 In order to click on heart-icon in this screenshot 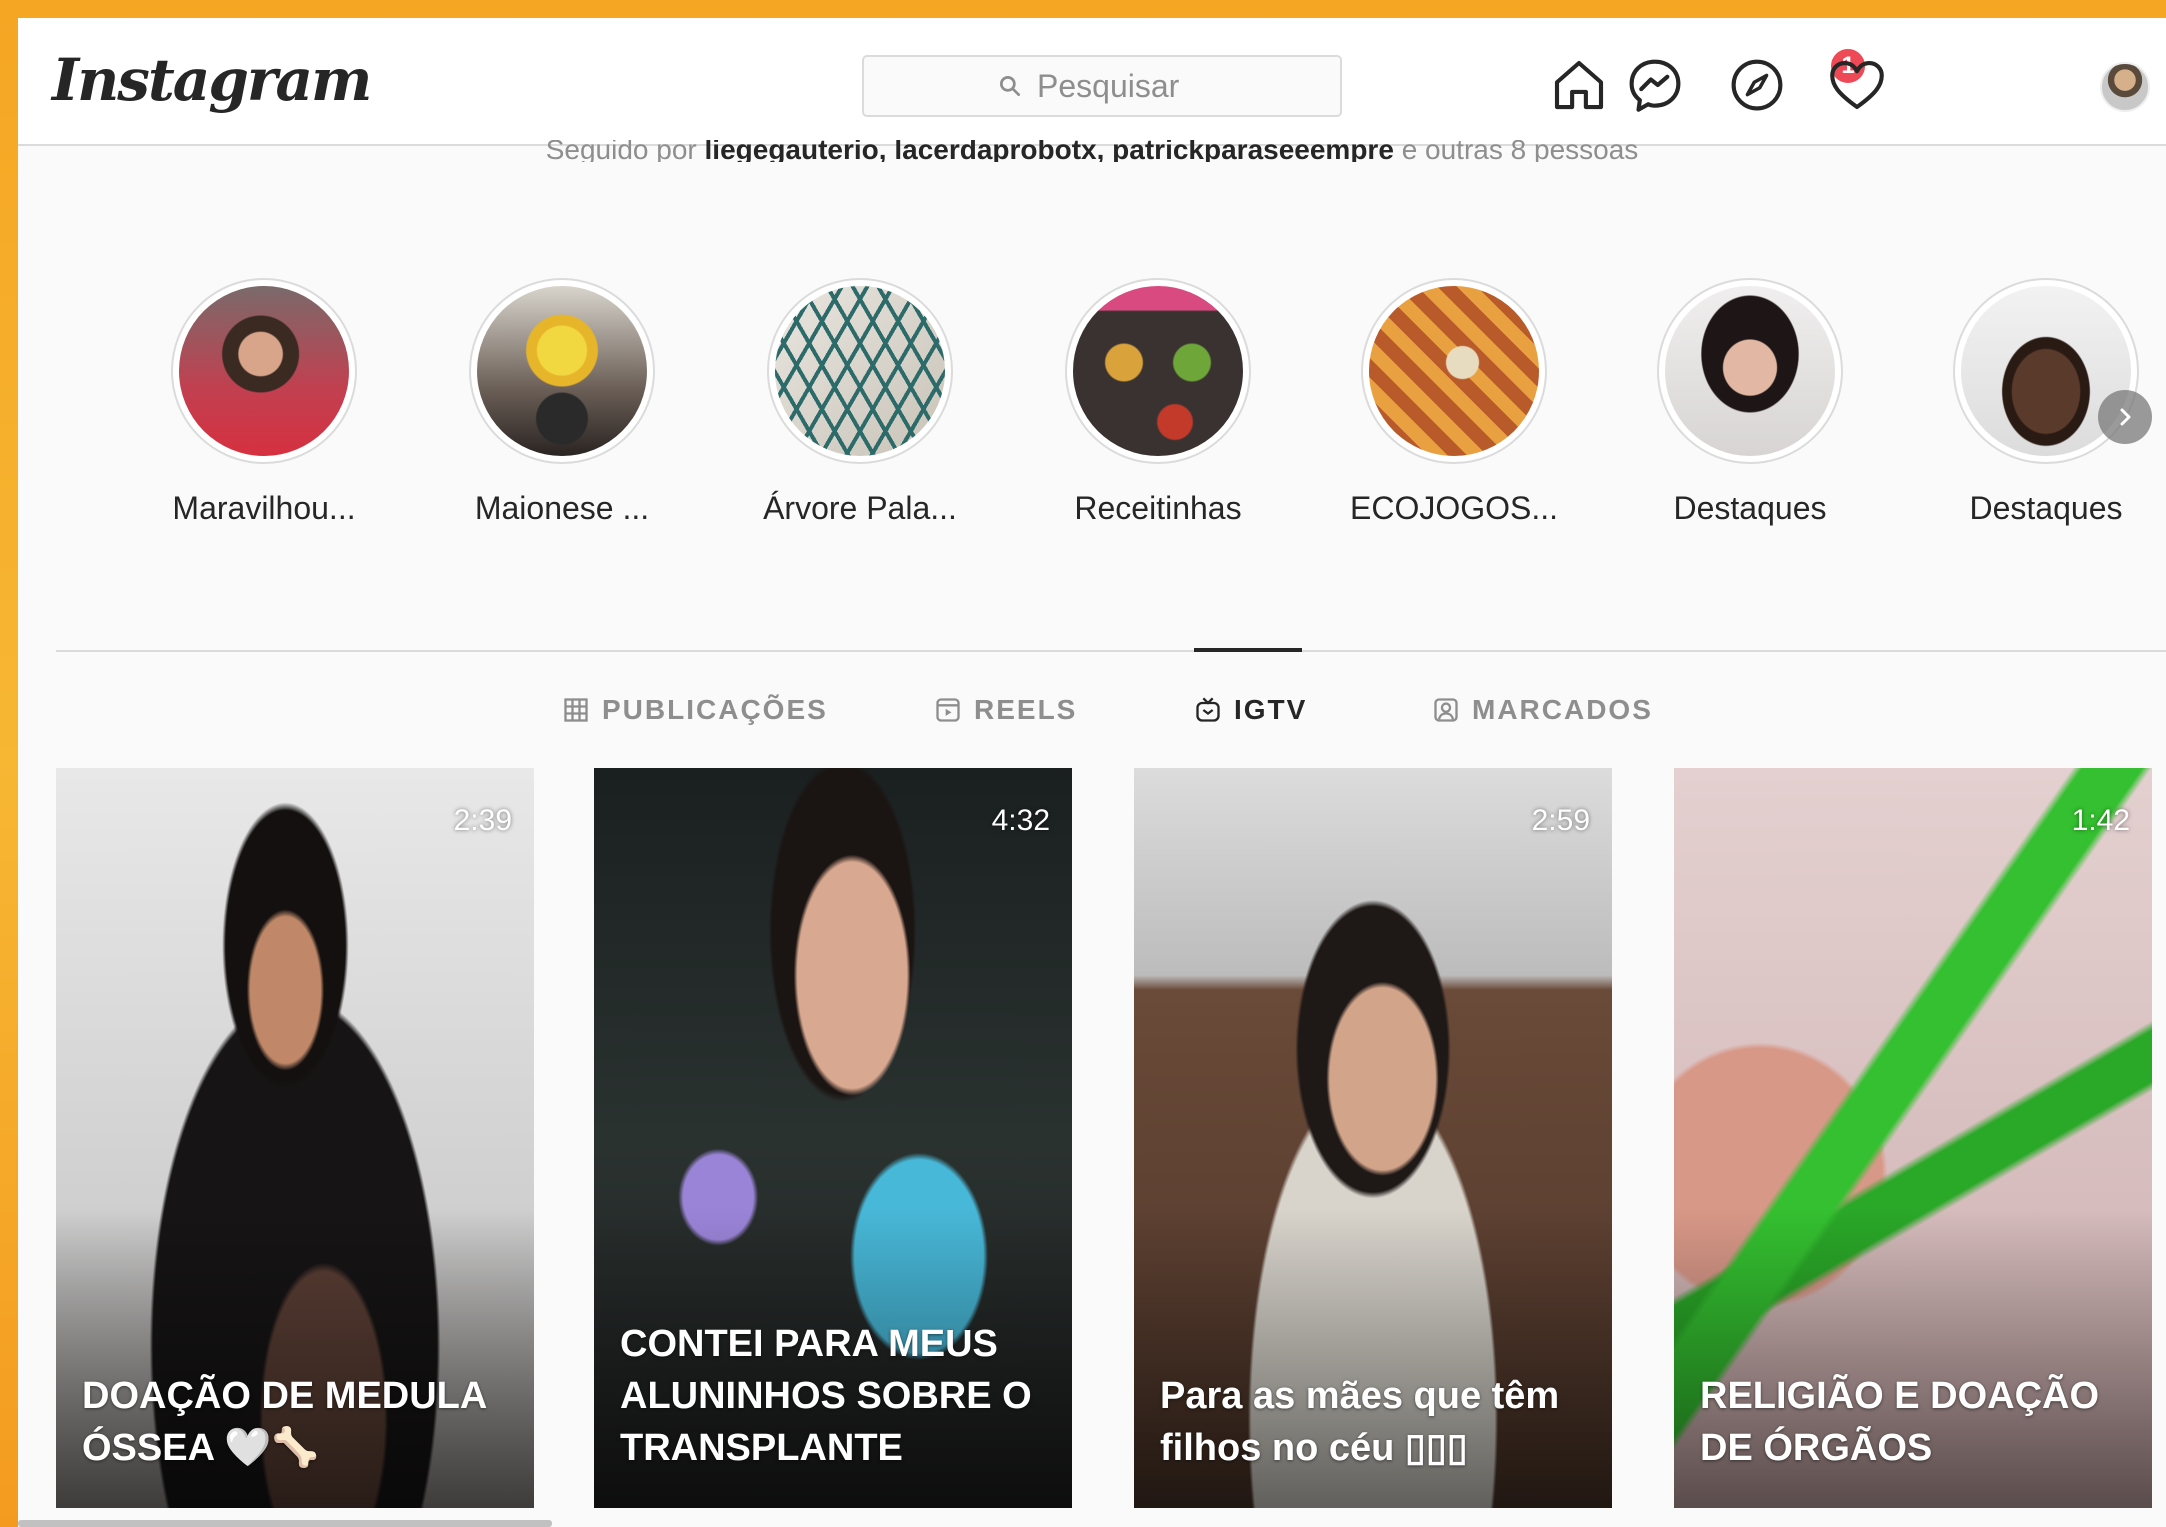, I will do `click(1857, 85)`.